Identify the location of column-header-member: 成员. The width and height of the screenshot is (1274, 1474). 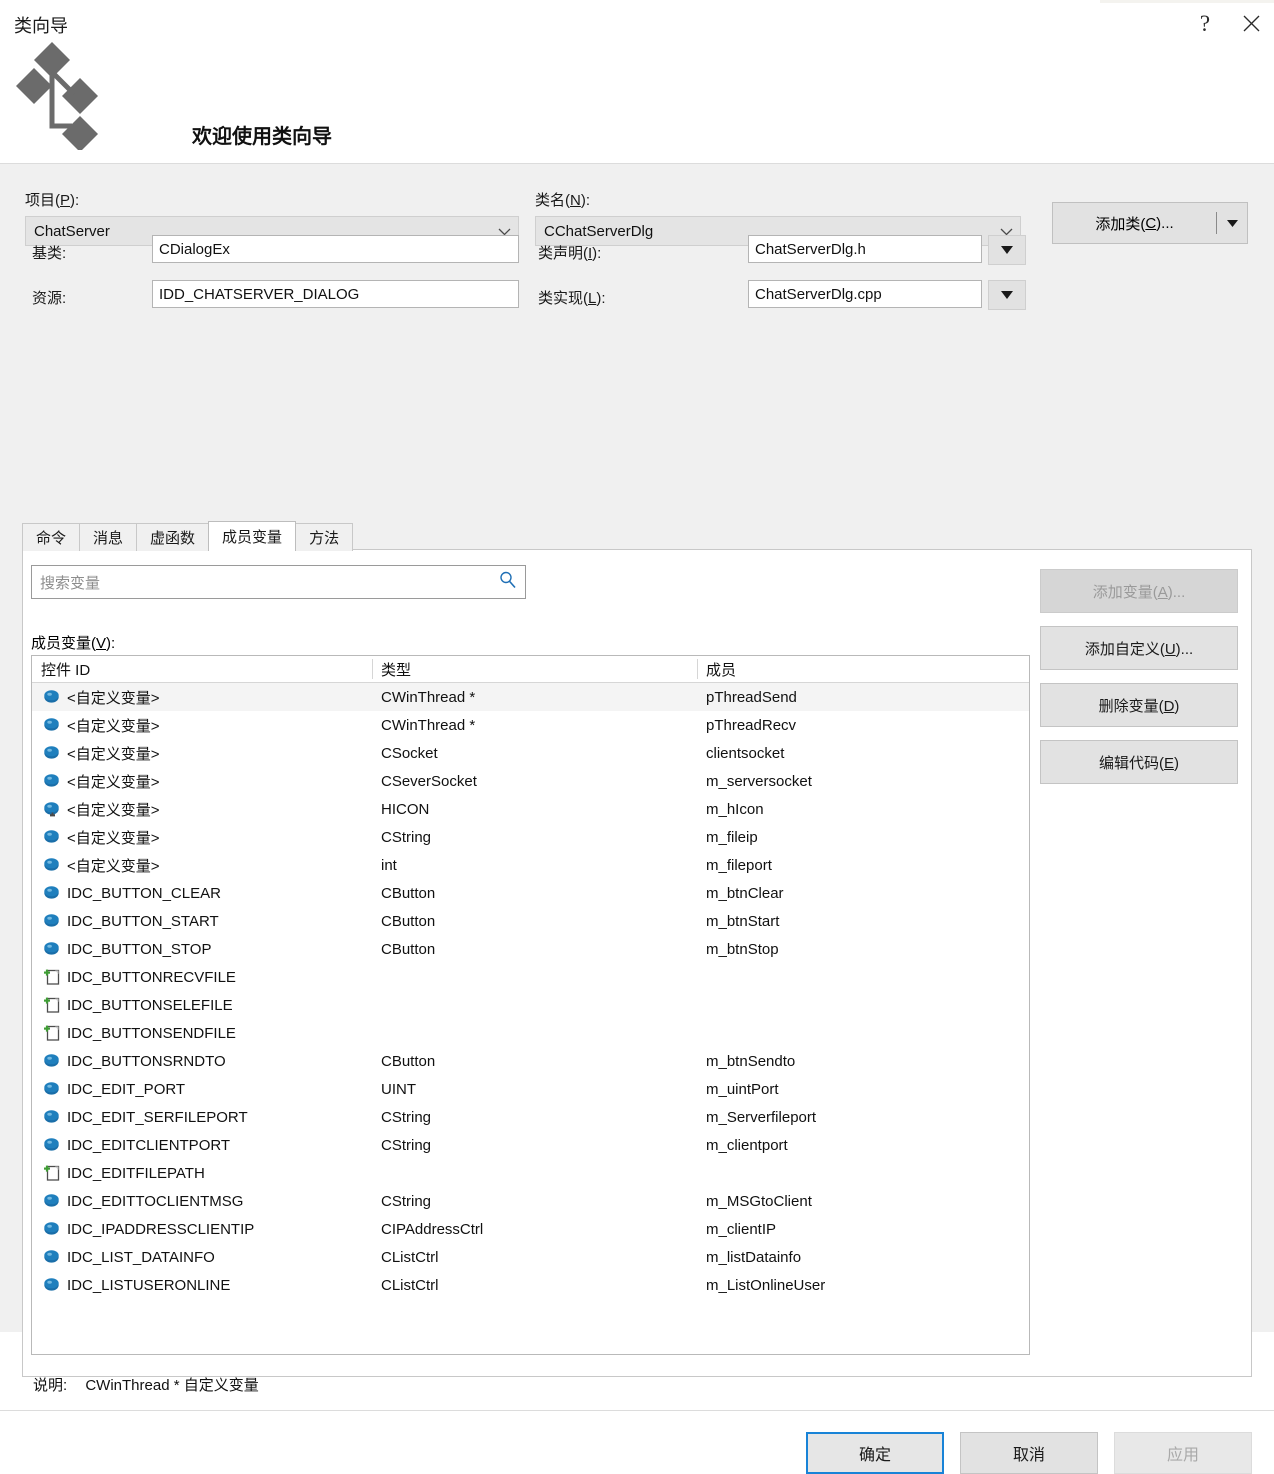
(863, 669).